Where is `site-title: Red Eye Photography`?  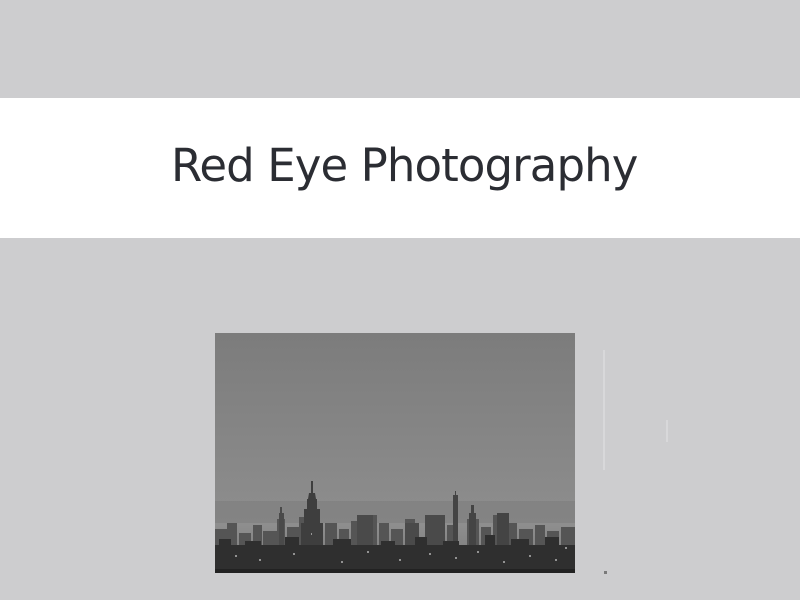
site-title: Red Eye Photography is located at coordinates (404, 166).